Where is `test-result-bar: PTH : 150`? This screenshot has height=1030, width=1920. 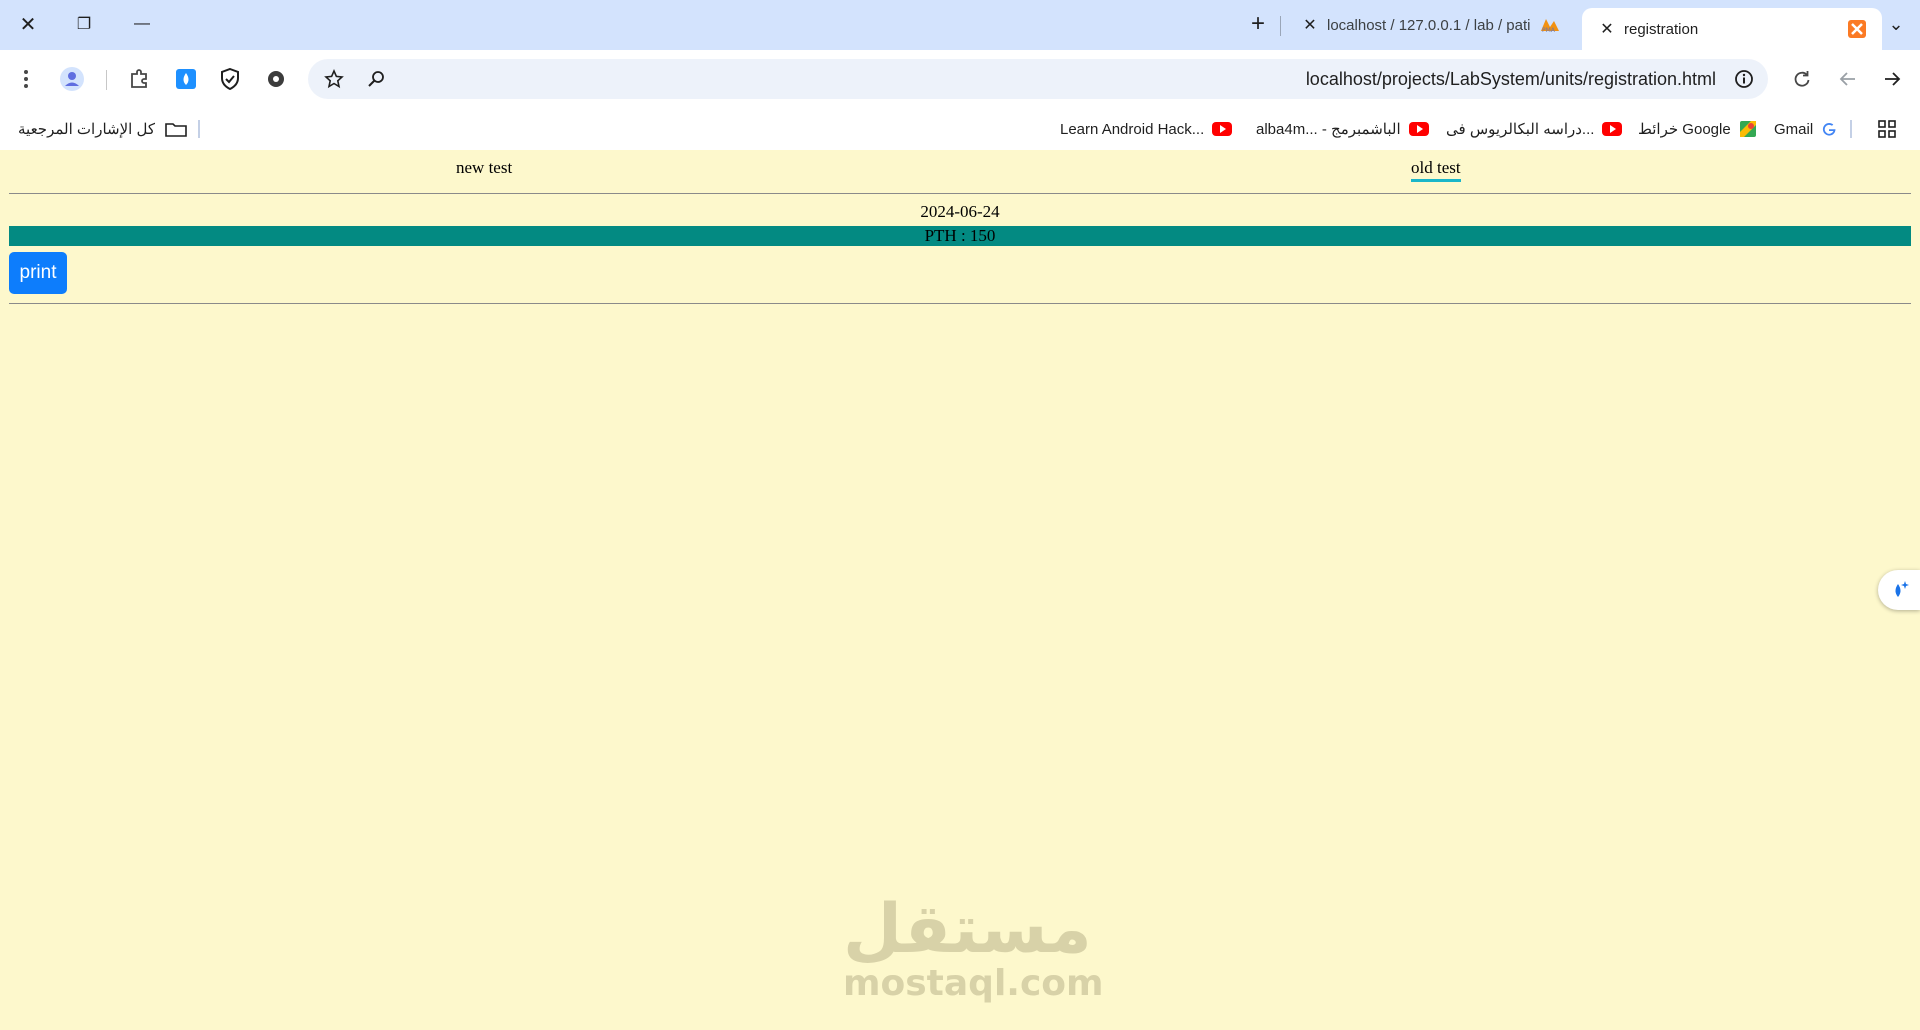
test-result-bar: PTH : 150 is located at coordinates (960, 236).